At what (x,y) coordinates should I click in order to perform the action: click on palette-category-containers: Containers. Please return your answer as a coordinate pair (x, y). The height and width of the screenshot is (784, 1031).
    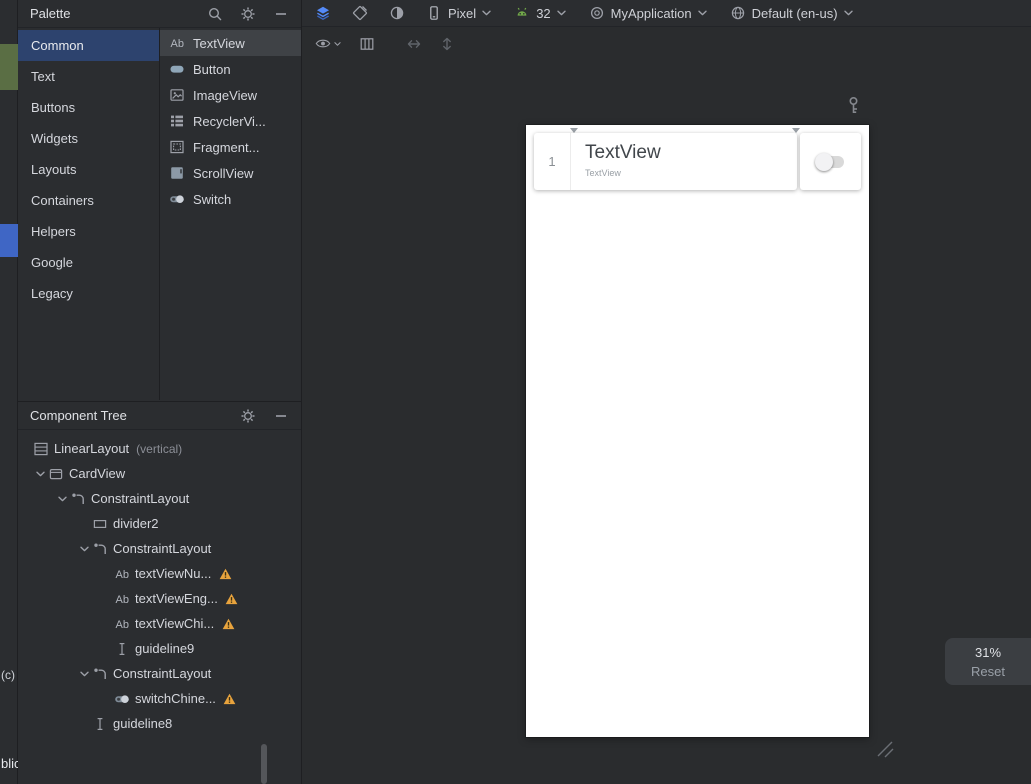
    Looking at the image, I should click on (88, 200).